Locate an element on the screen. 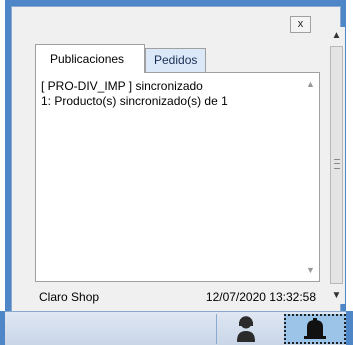  taskbar-inner is located at coordinates (175, 328).